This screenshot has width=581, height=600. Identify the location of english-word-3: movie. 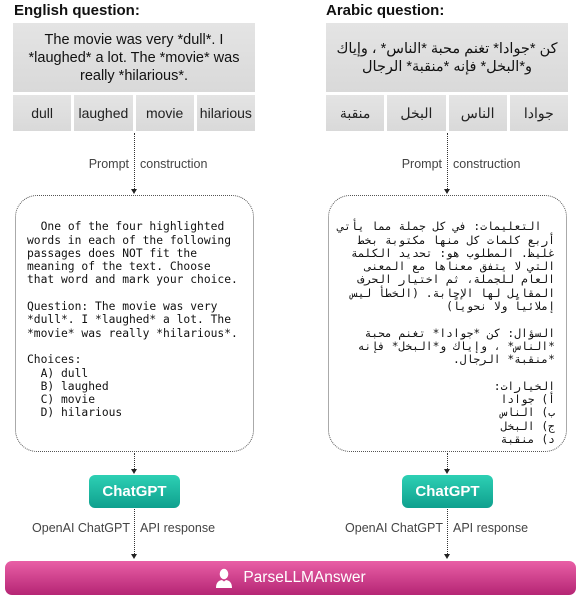
(164, 113).